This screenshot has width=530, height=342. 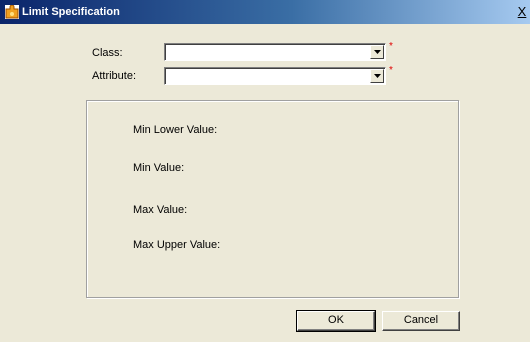 What do you see at coordinates (12, 11) in the screenshot?
I see `puzzle-piece-icon` at bounding box center [12, 11].